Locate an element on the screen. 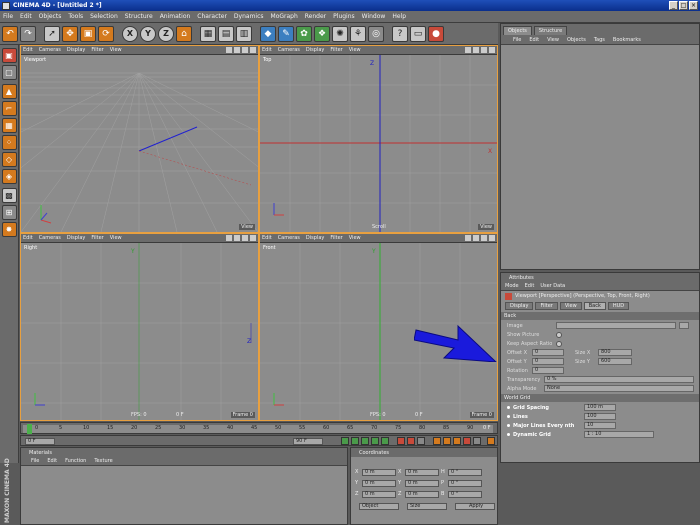 The width and height of the screenshot is (700, 525). polygon-mode-icon: ◈ is located at coordinates (9, 176).